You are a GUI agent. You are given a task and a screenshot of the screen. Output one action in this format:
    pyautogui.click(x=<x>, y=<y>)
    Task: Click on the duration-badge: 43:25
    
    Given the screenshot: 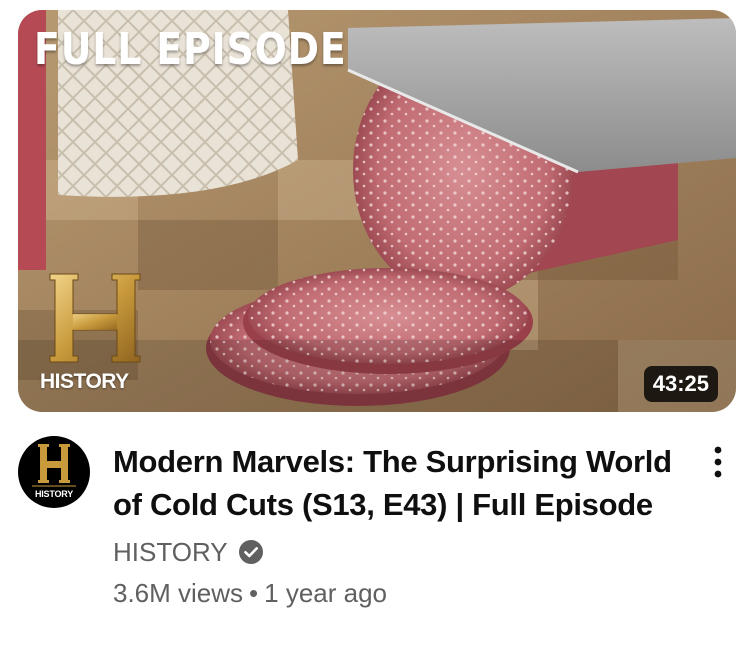 What is the action you would take?
    pyautogui.click(x=680, y=384)
    